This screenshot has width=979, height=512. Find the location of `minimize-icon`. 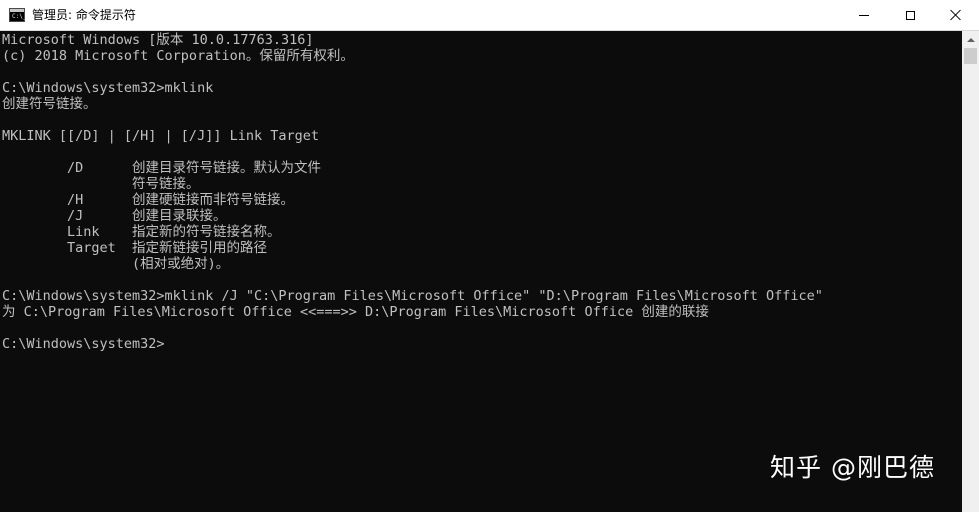

minimize-icon is located at coordinates (864, 15).